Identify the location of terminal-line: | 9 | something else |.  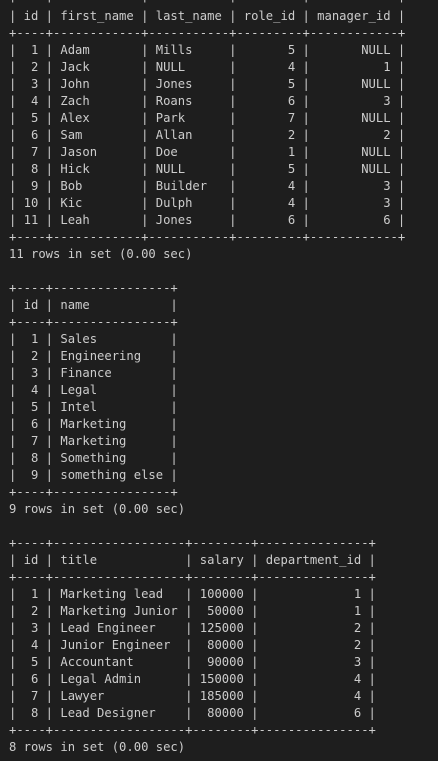
(93, 475).